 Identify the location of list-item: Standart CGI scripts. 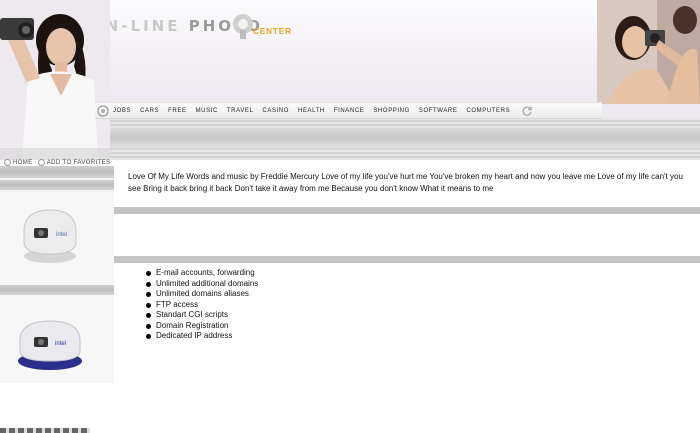
(201, 315).